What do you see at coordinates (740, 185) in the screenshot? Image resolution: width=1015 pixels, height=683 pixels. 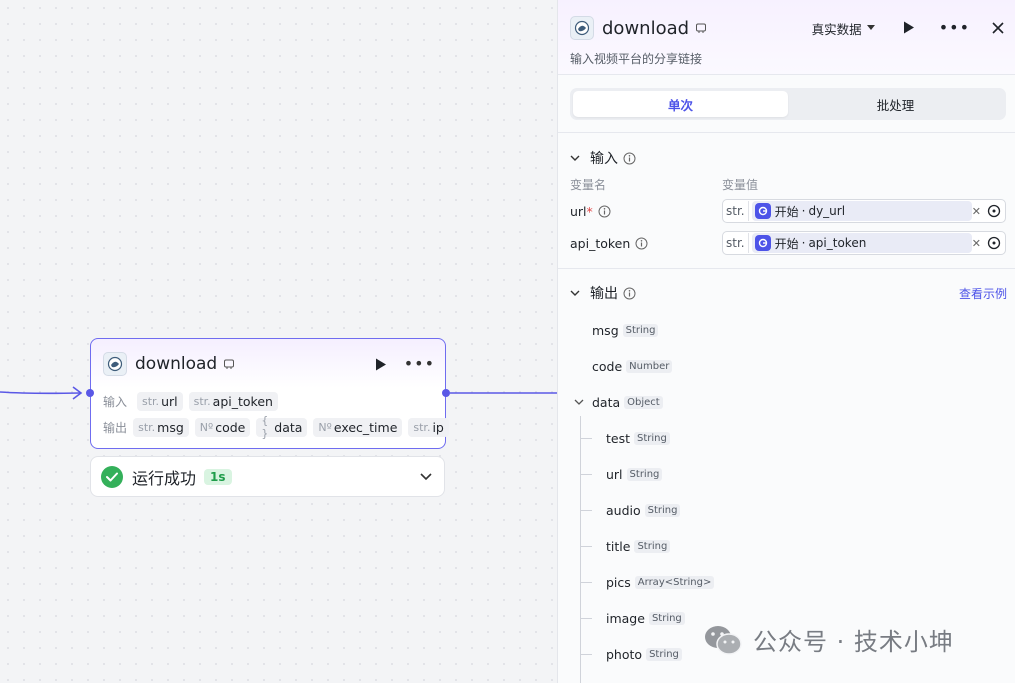 I see `column-header-var-value: 变量值` at bounding box center [740, 185].